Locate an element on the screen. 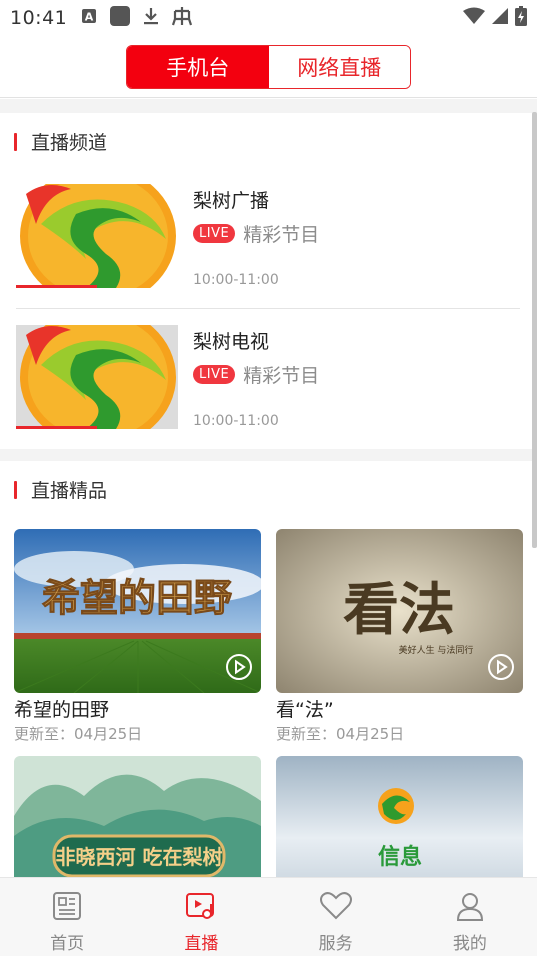 The height and width of the screenshot is (956, 537). featured-card-hope-fields: 希望的田野 希望的田野 更新至：04月25日 is located at coordinates (137, 636).